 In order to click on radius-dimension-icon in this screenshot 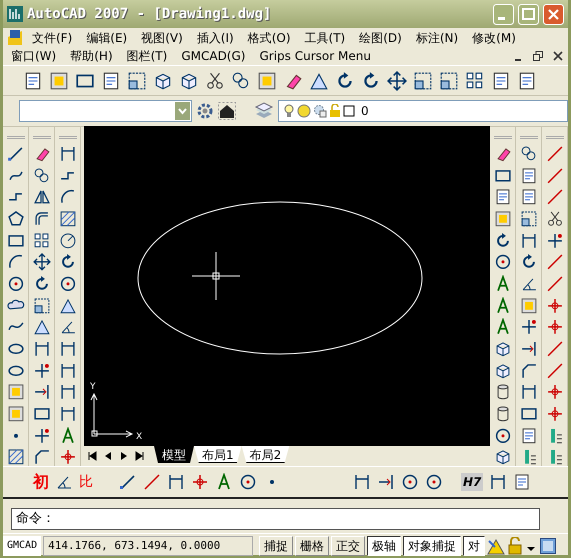, I will do `click(67, 241)`.